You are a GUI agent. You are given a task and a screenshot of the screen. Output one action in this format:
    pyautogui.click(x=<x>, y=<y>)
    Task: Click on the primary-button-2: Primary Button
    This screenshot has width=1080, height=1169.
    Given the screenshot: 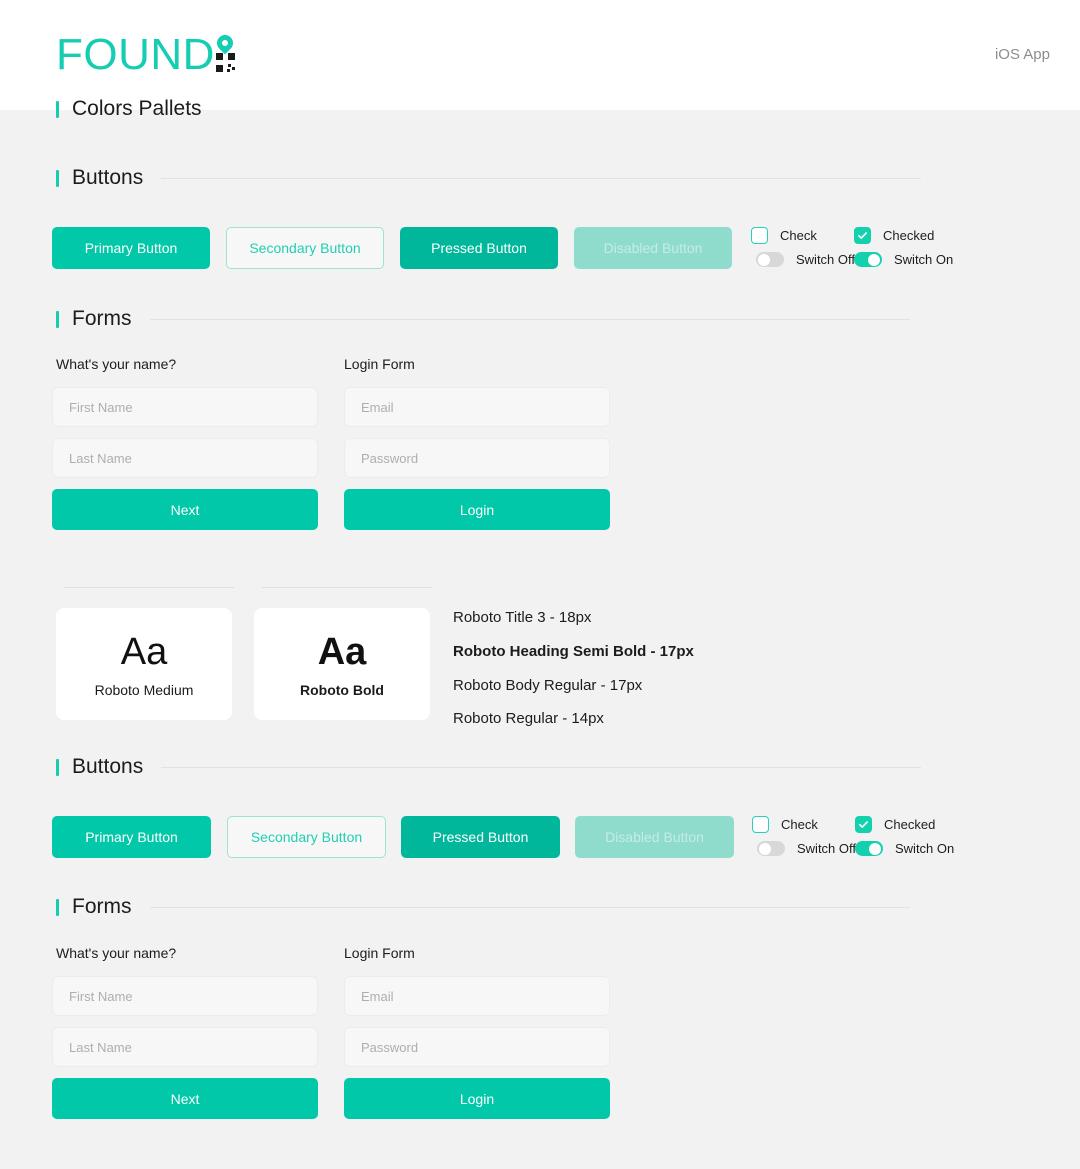 What is the action you would take?
    pyautogui.click(x=131, y=837)
    